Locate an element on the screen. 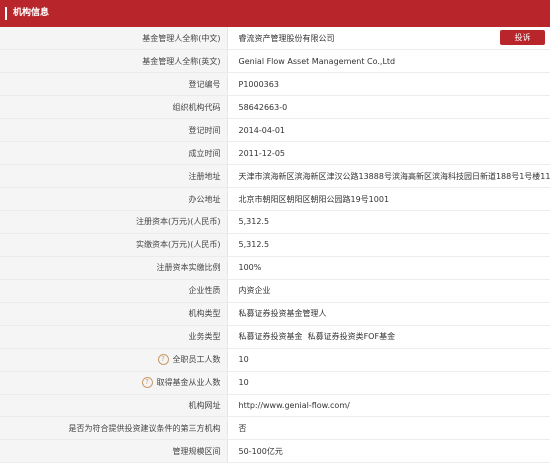  section-header: 机构信息 is located at coordinates (275, 13).